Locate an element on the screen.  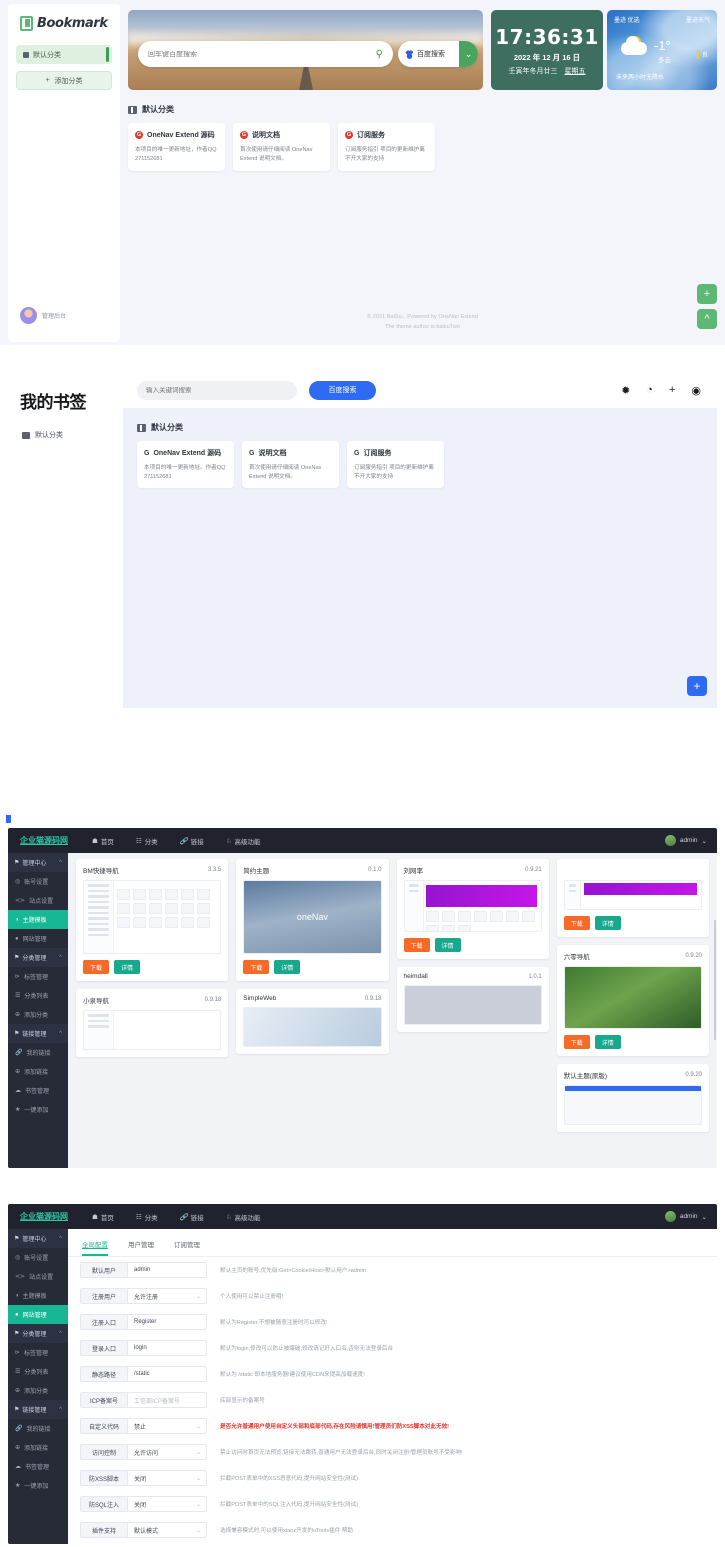
theme-card: BM快捷导航 3.3.5 下载 详情 is located at coordinates (152, 920).